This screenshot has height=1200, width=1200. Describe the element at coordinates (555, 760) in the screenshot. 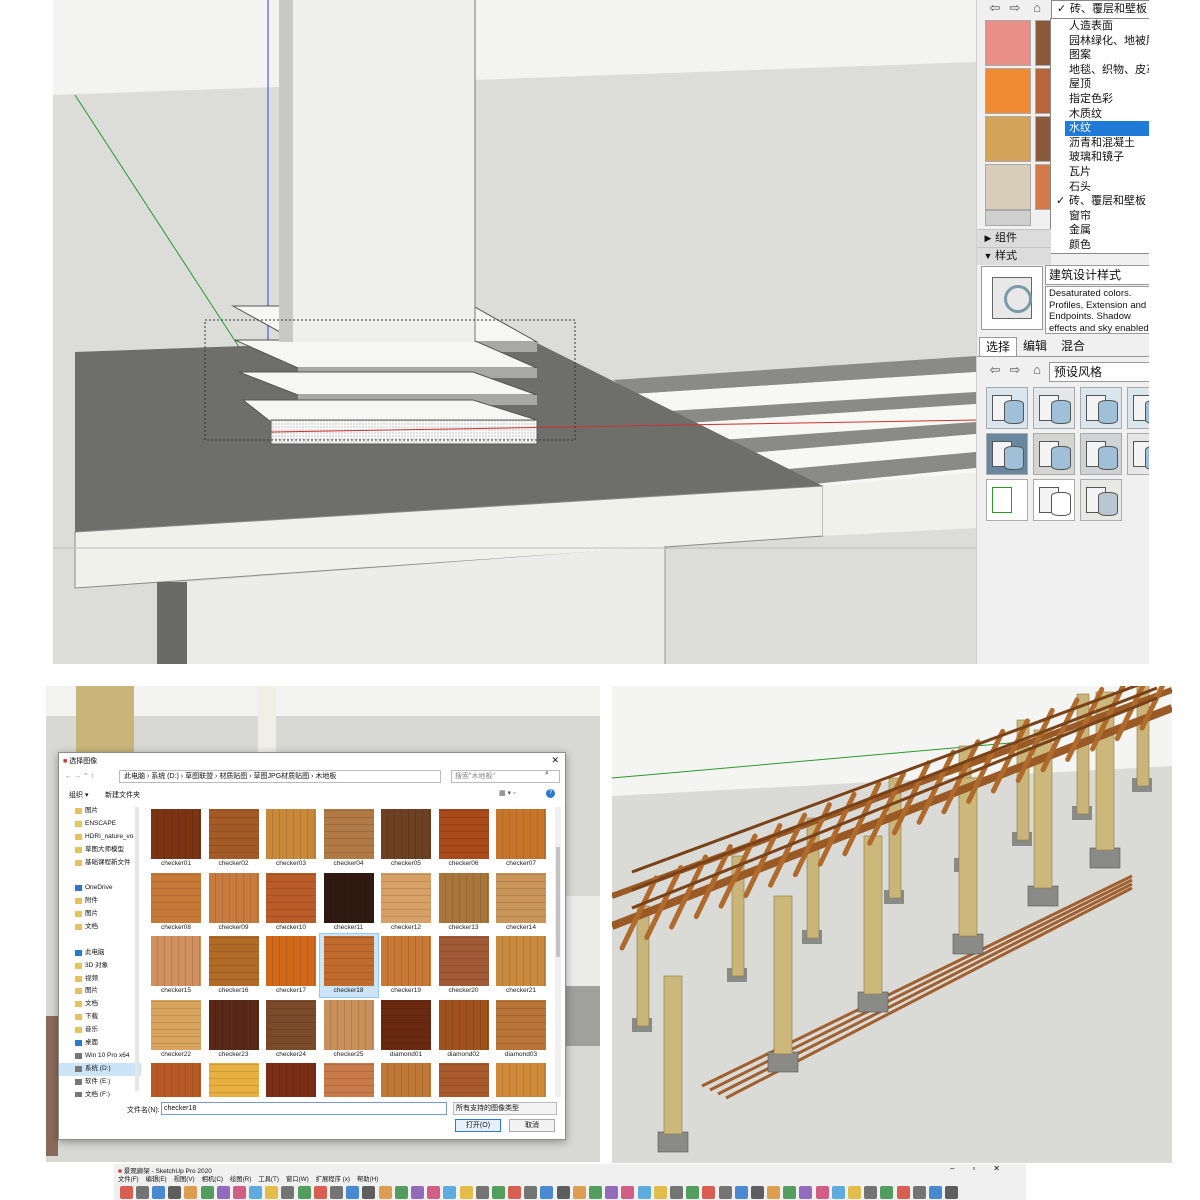

I see `close-icon: ✕` at that location.